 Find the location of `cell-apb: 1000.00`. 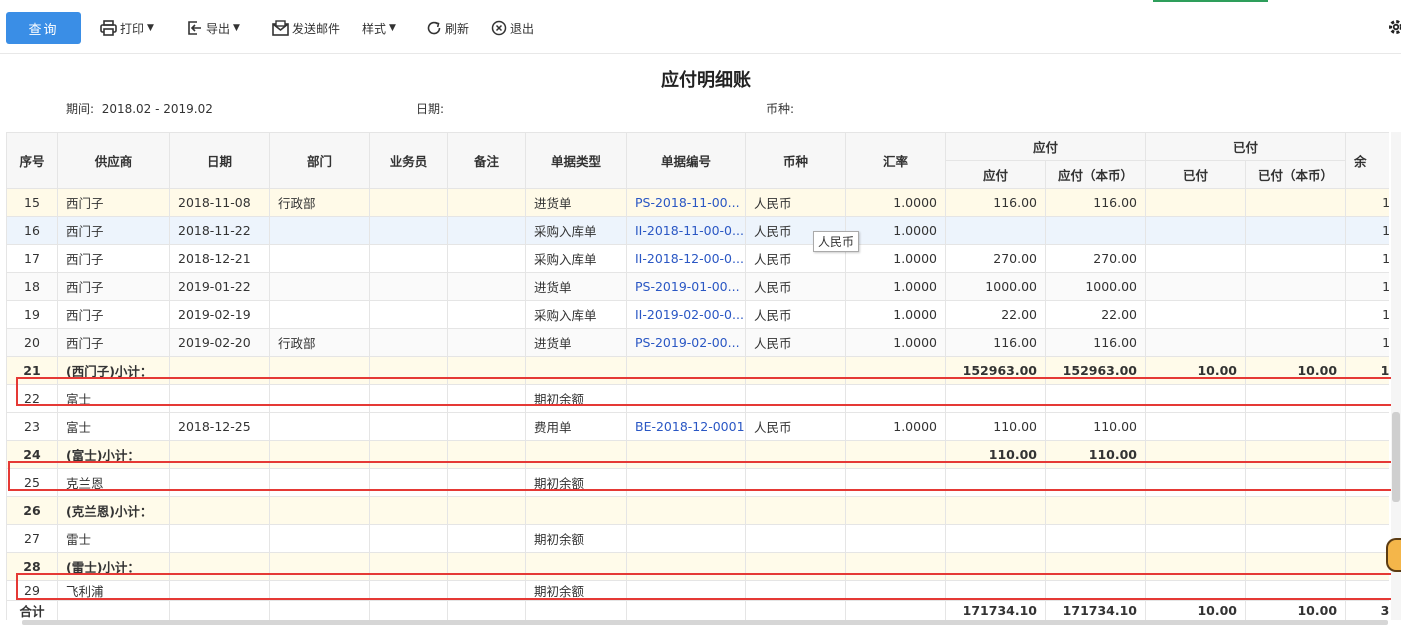

cell-apb: 1000.00 is located at coordinates (1095, 286).